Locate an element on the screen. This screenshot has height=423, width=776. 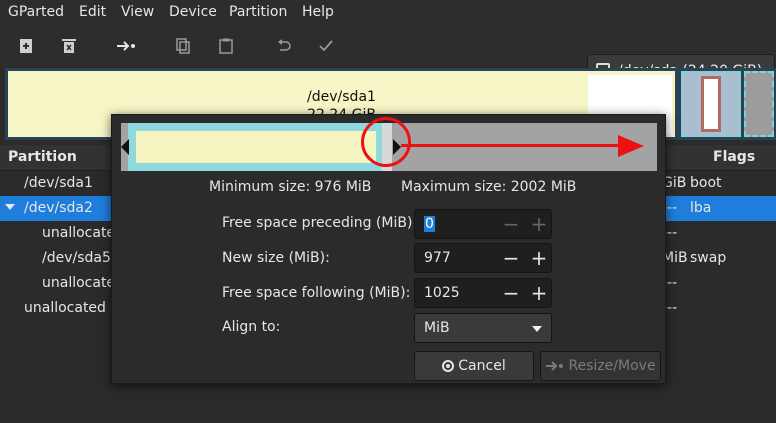
new-icon is located at coordinates (26, 46).